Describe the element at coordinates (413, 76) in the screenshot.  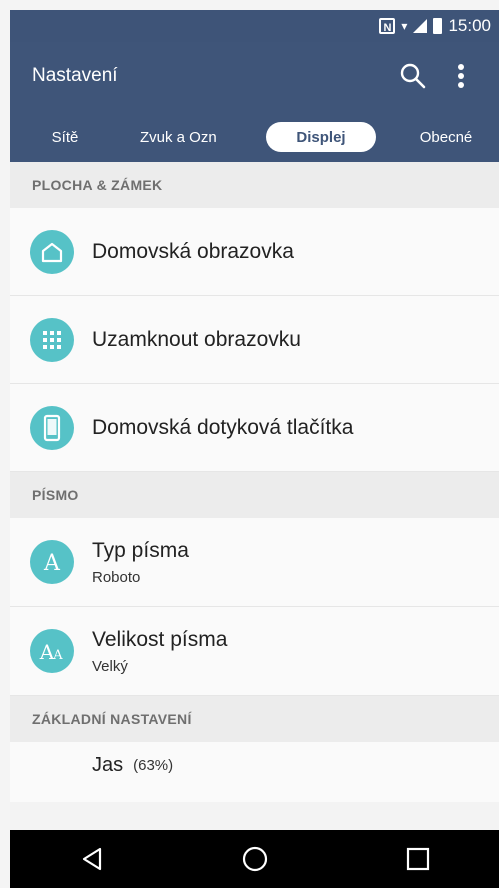
I see `search-icon` at that location.